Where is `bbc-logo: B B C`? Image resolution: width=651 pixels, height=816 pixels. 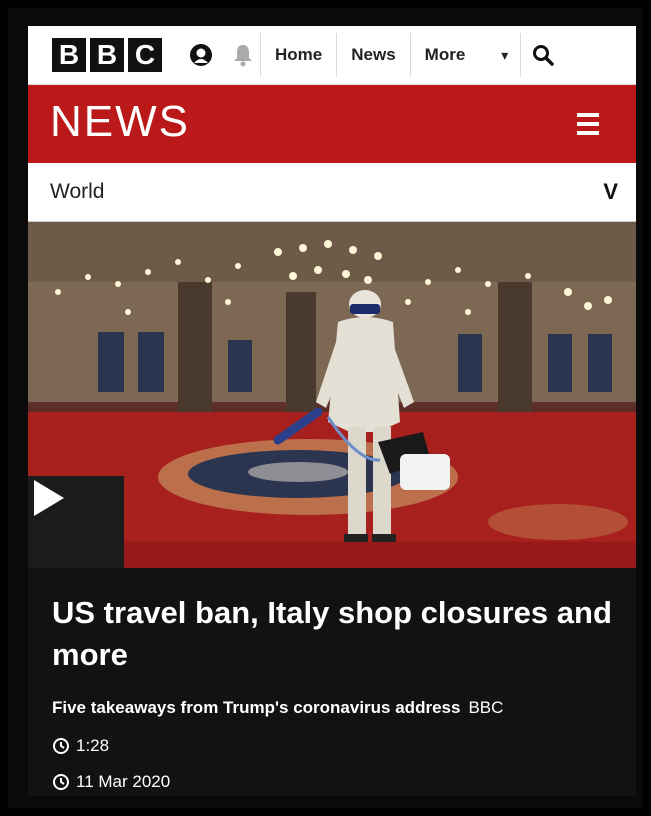 bbc-logo: B B C is located at coordinates (107, 55).